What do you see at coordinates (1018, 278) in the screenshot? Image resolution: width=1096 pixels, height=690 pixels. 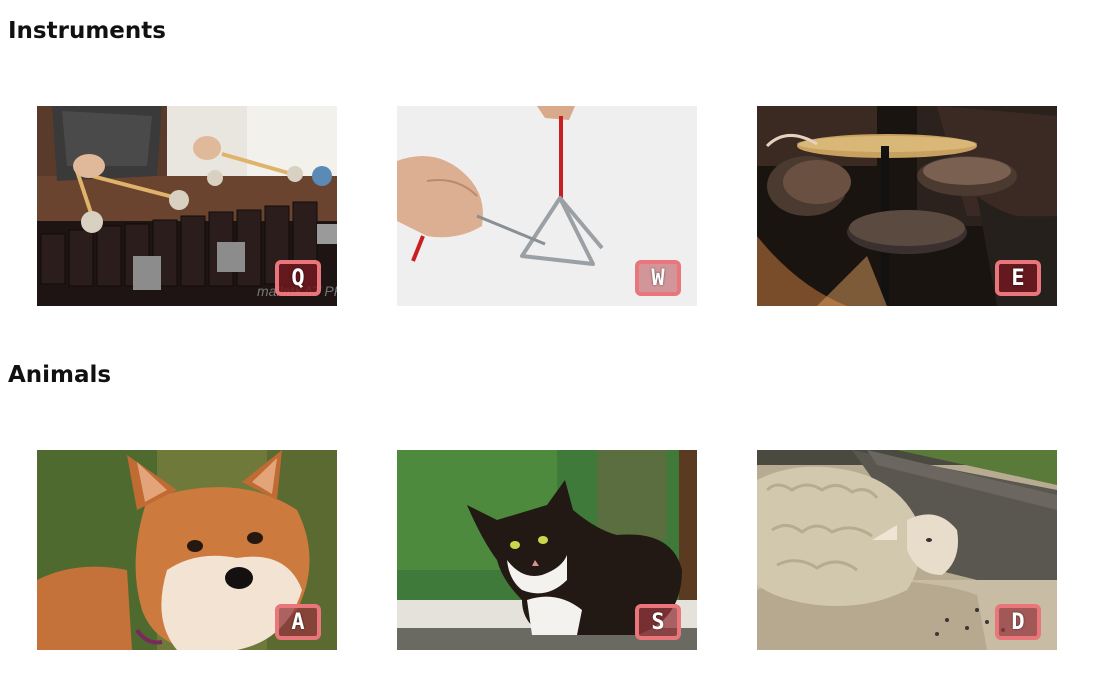 I see `key-badge-e: E` at bounding box center [1018, 278].